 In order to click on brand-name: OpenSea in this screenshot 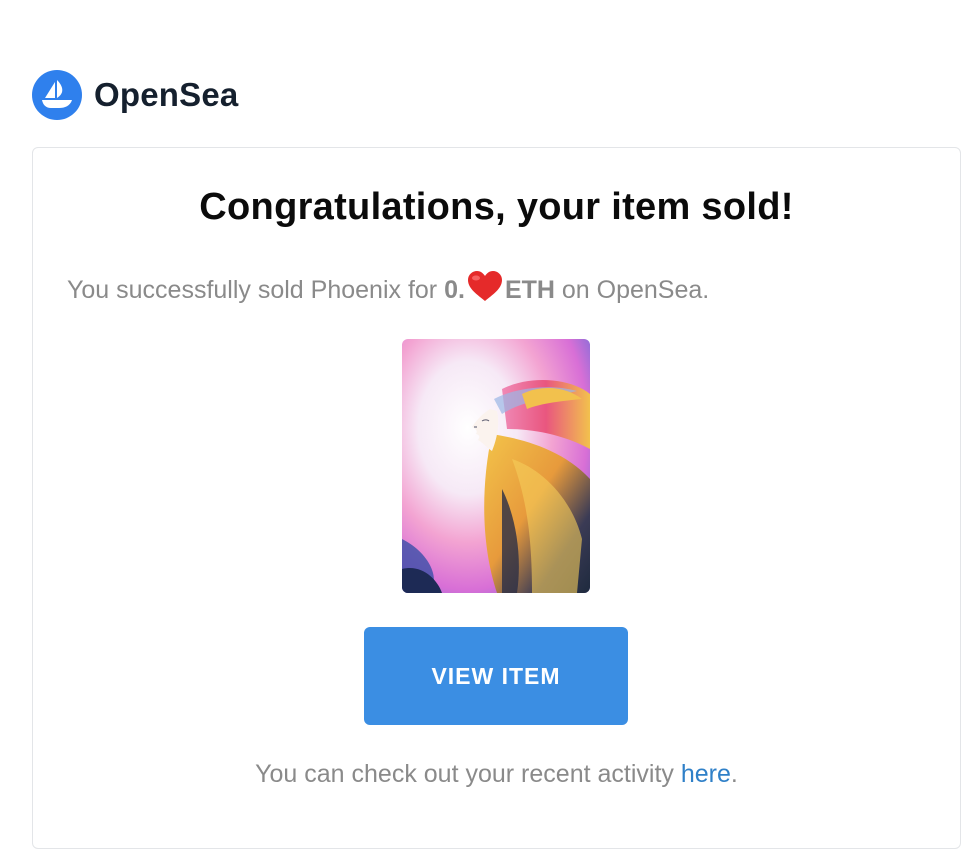, I will do `click(166, 94)`.